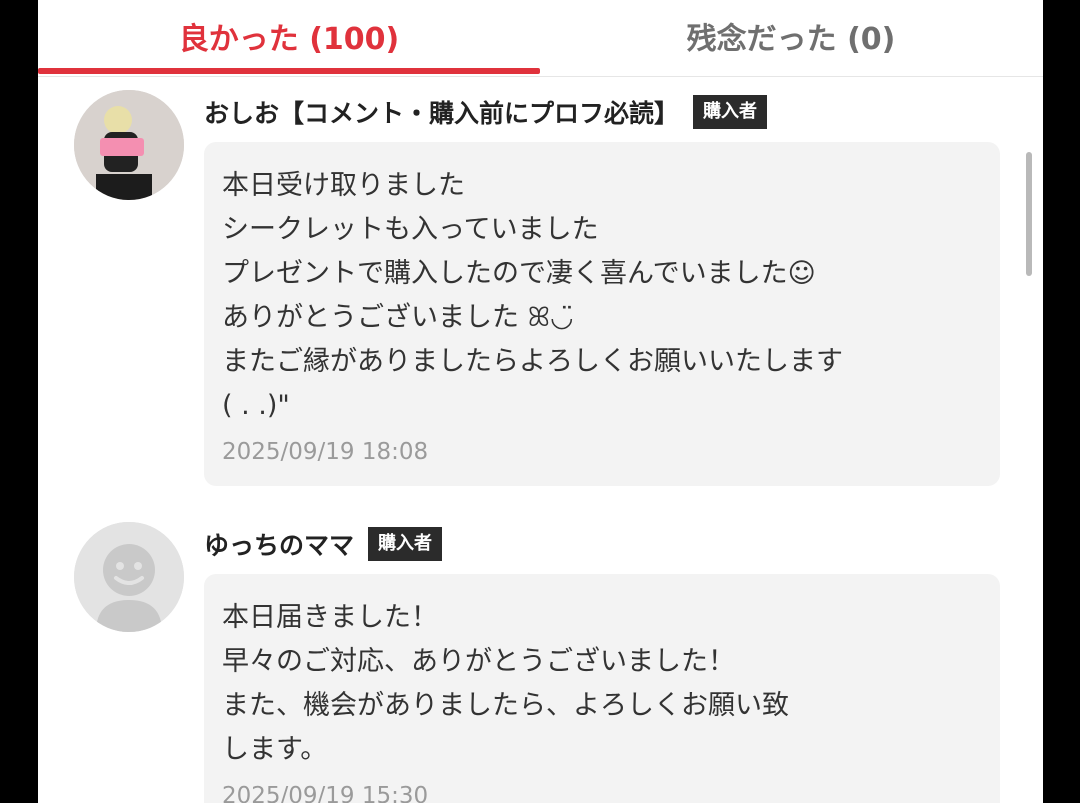 The image size is (1080, 803). What do you see at coordinates (330, 617) in the screenshot?
I see `comment-line: 本日届きました！` at bounding box center [330, 617].